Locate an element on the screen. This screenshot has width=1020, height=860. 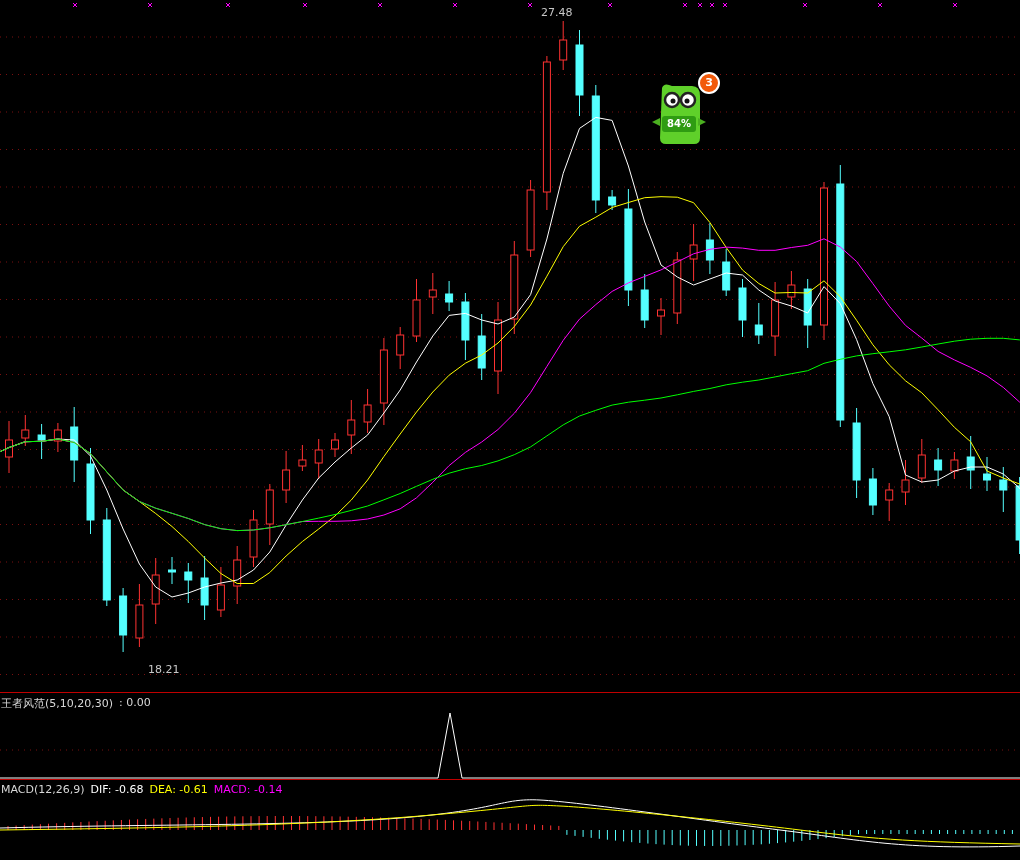
price-label: 27.48 is located at coordinates (557, 12).